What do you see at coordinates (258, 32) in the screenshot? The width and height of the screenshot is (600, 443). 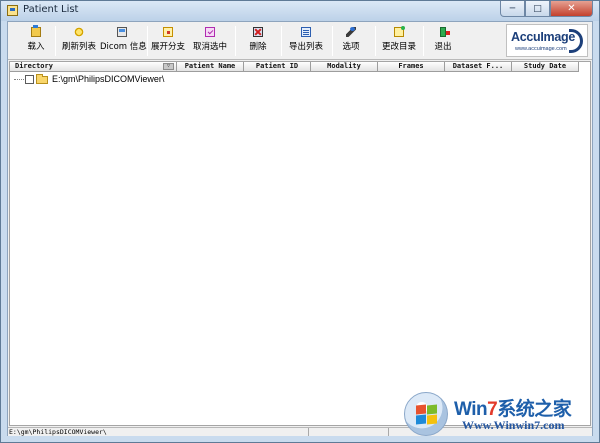 I see `delete-icon` at bounding box center [258, 32].